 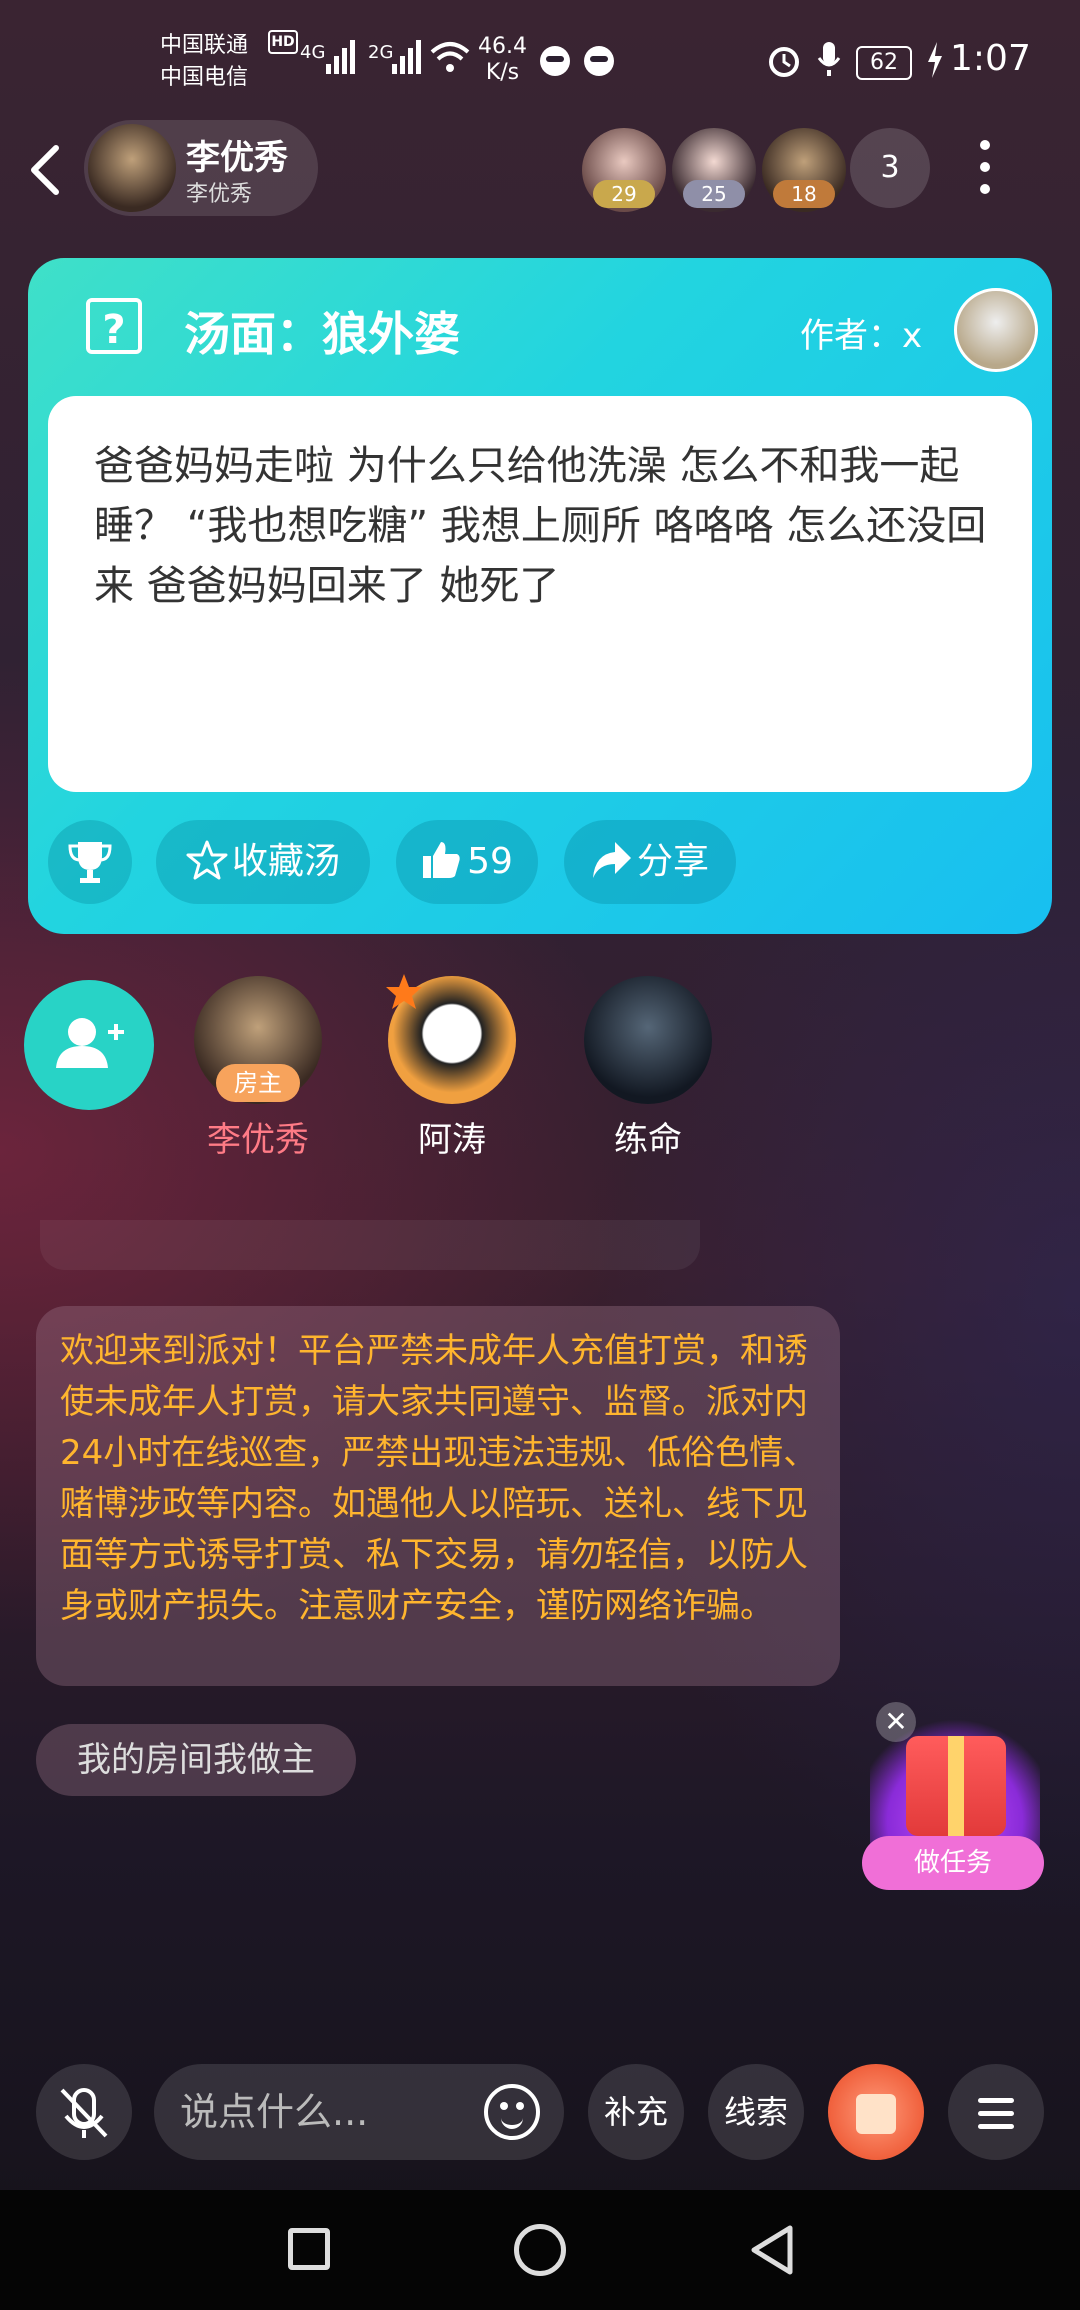 I want to click on owner-badge: 房主, so click(x=258, y=1083).